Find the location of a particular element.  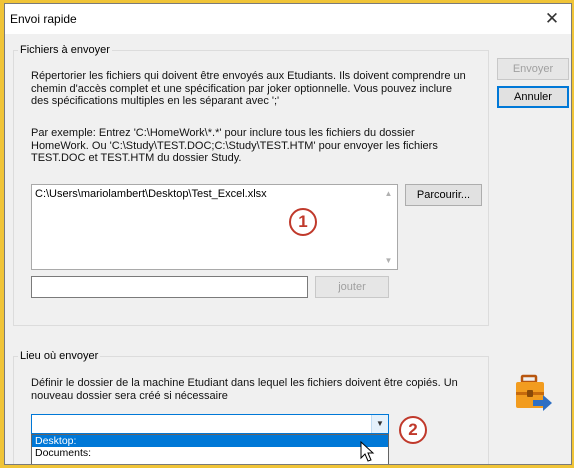

annotation-marker-2: 2 is located at coordinates (413, 430).